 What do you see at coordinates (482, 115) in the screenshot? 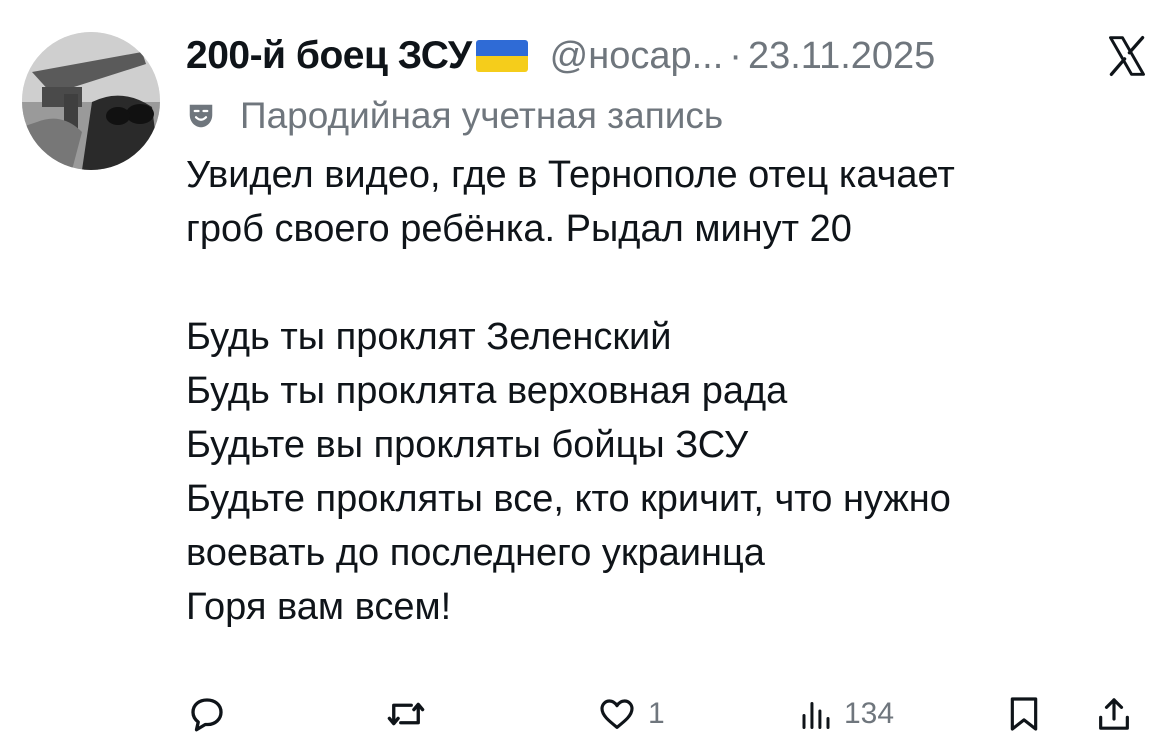
I see `parody-label-text: Пародийная учетная запись` at bounding box center [482, 115].